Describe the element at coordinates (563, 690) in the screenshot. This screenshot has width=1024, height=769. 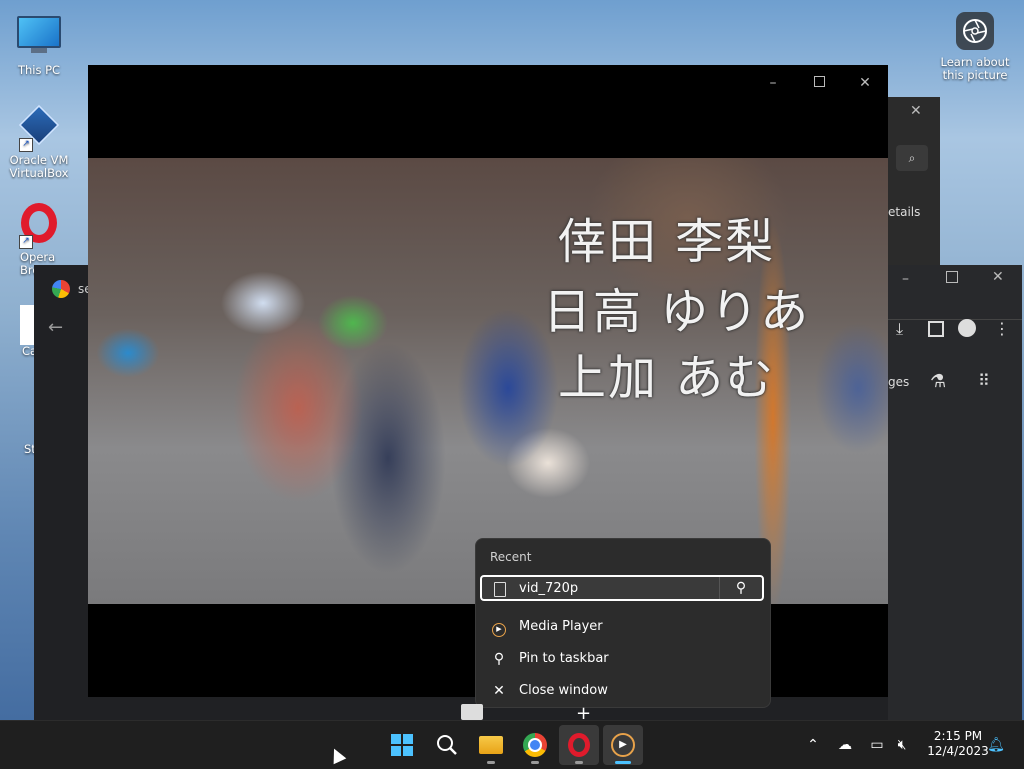
I see `jump-item-label: Close window` at that location.